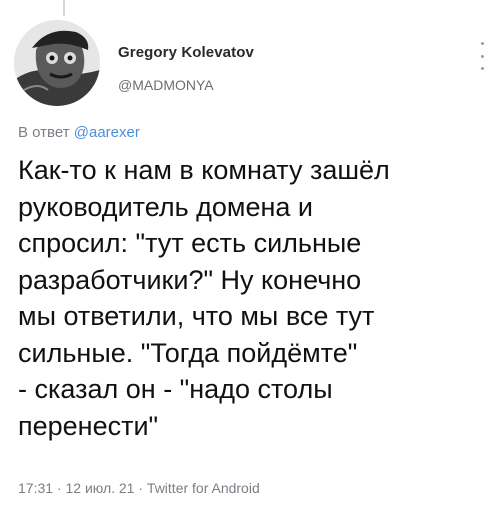 The height and width of the screenshot is (528, 500). I want to click on more-vertical-icon, so click(482, 56).